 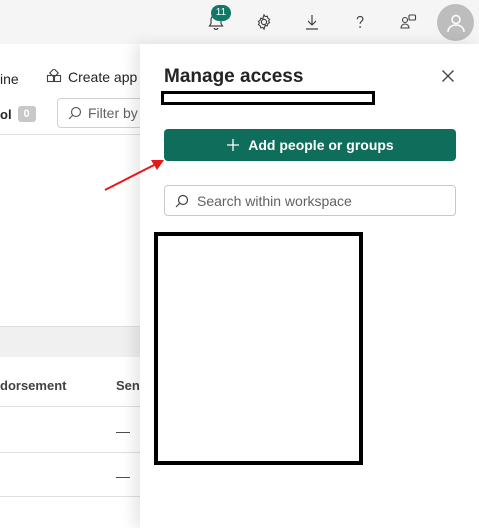 I want to click on close-button, so click(x=448, y=76).